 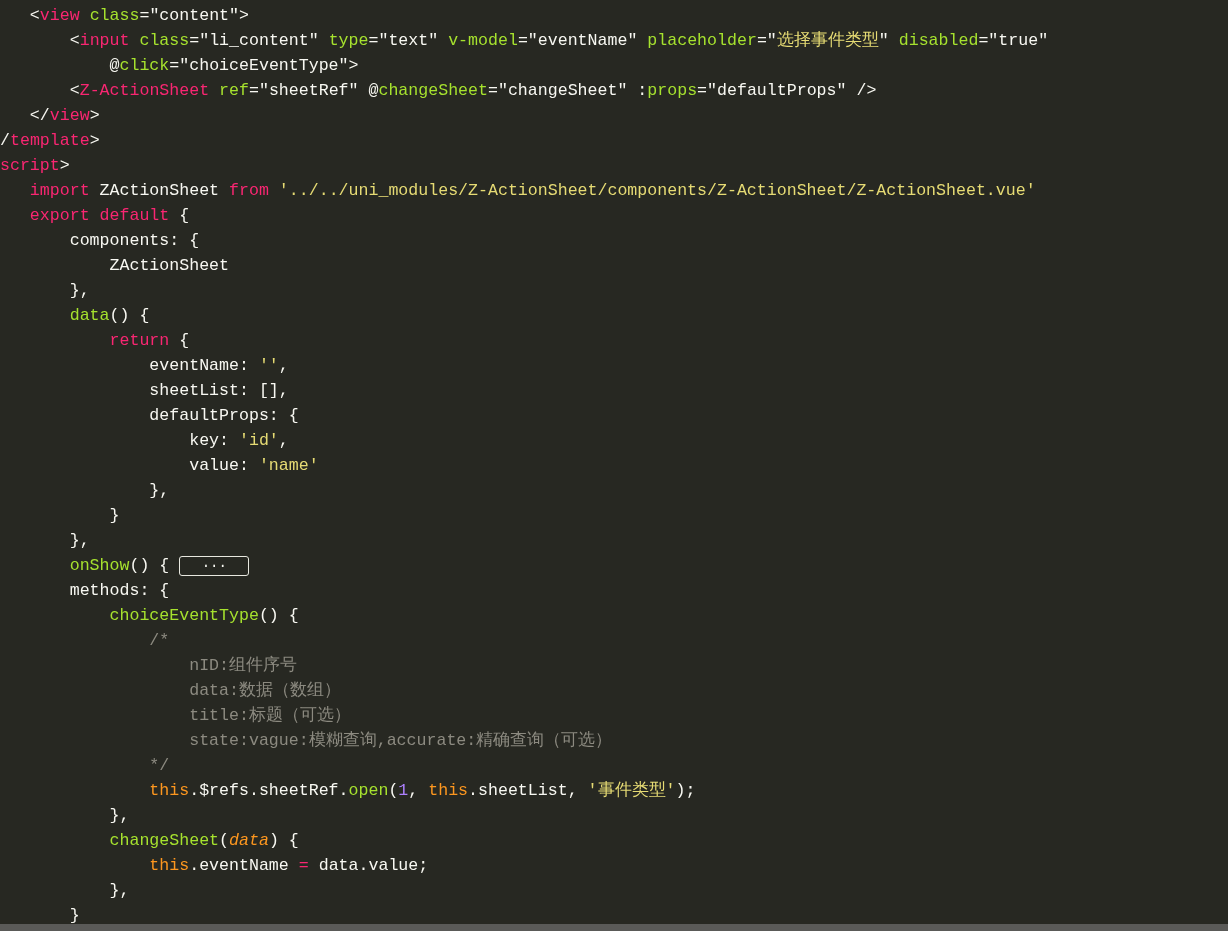 I want to click on code-line: methods: {, so click(x=119, y=591).